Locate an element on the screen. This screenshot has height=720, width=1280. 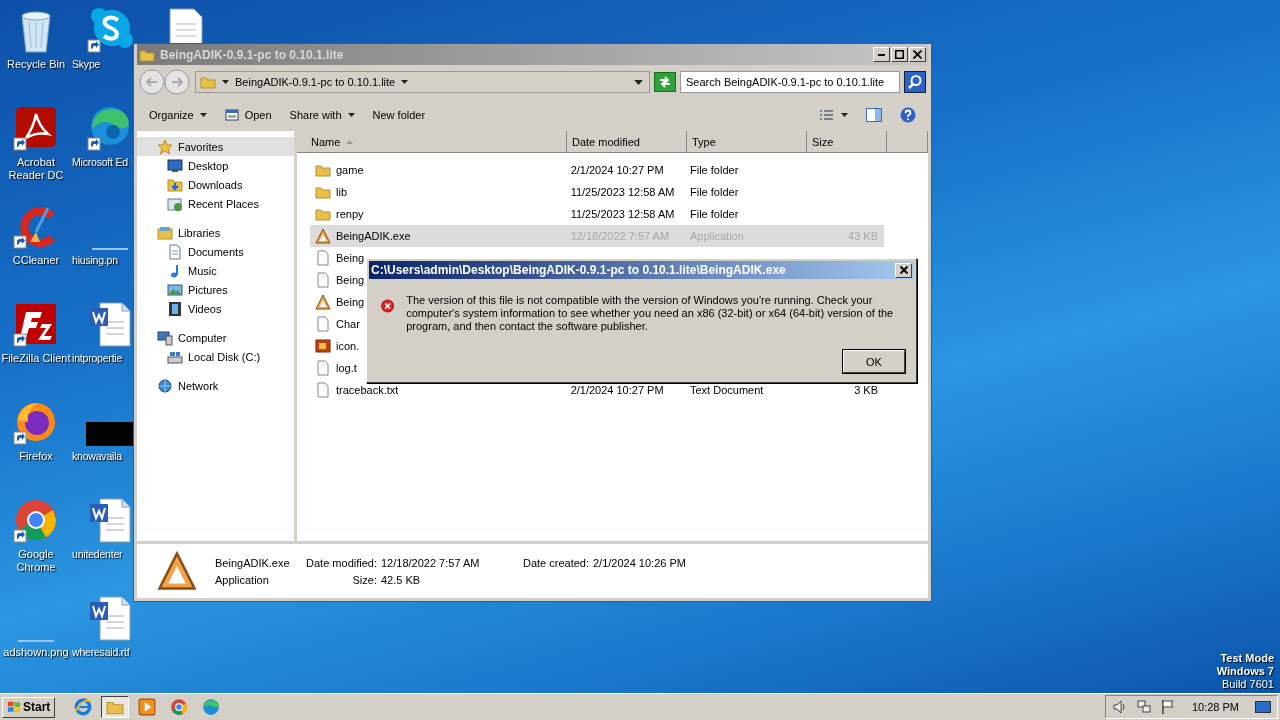
window-title: BeingADIK-0.9.1-pc to 0.10.1.lite is located at coordinates (252, 54).